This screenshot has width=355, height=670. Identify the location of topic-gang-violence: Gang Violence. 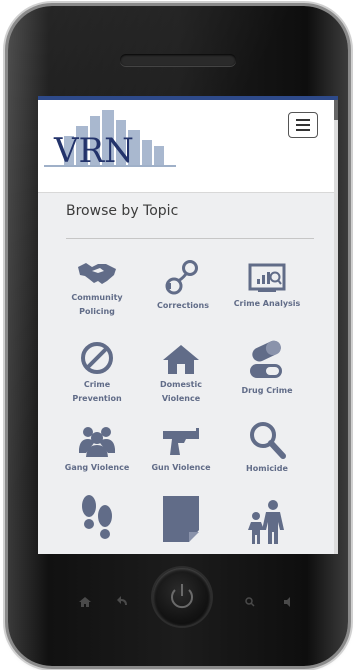
(97, 449).